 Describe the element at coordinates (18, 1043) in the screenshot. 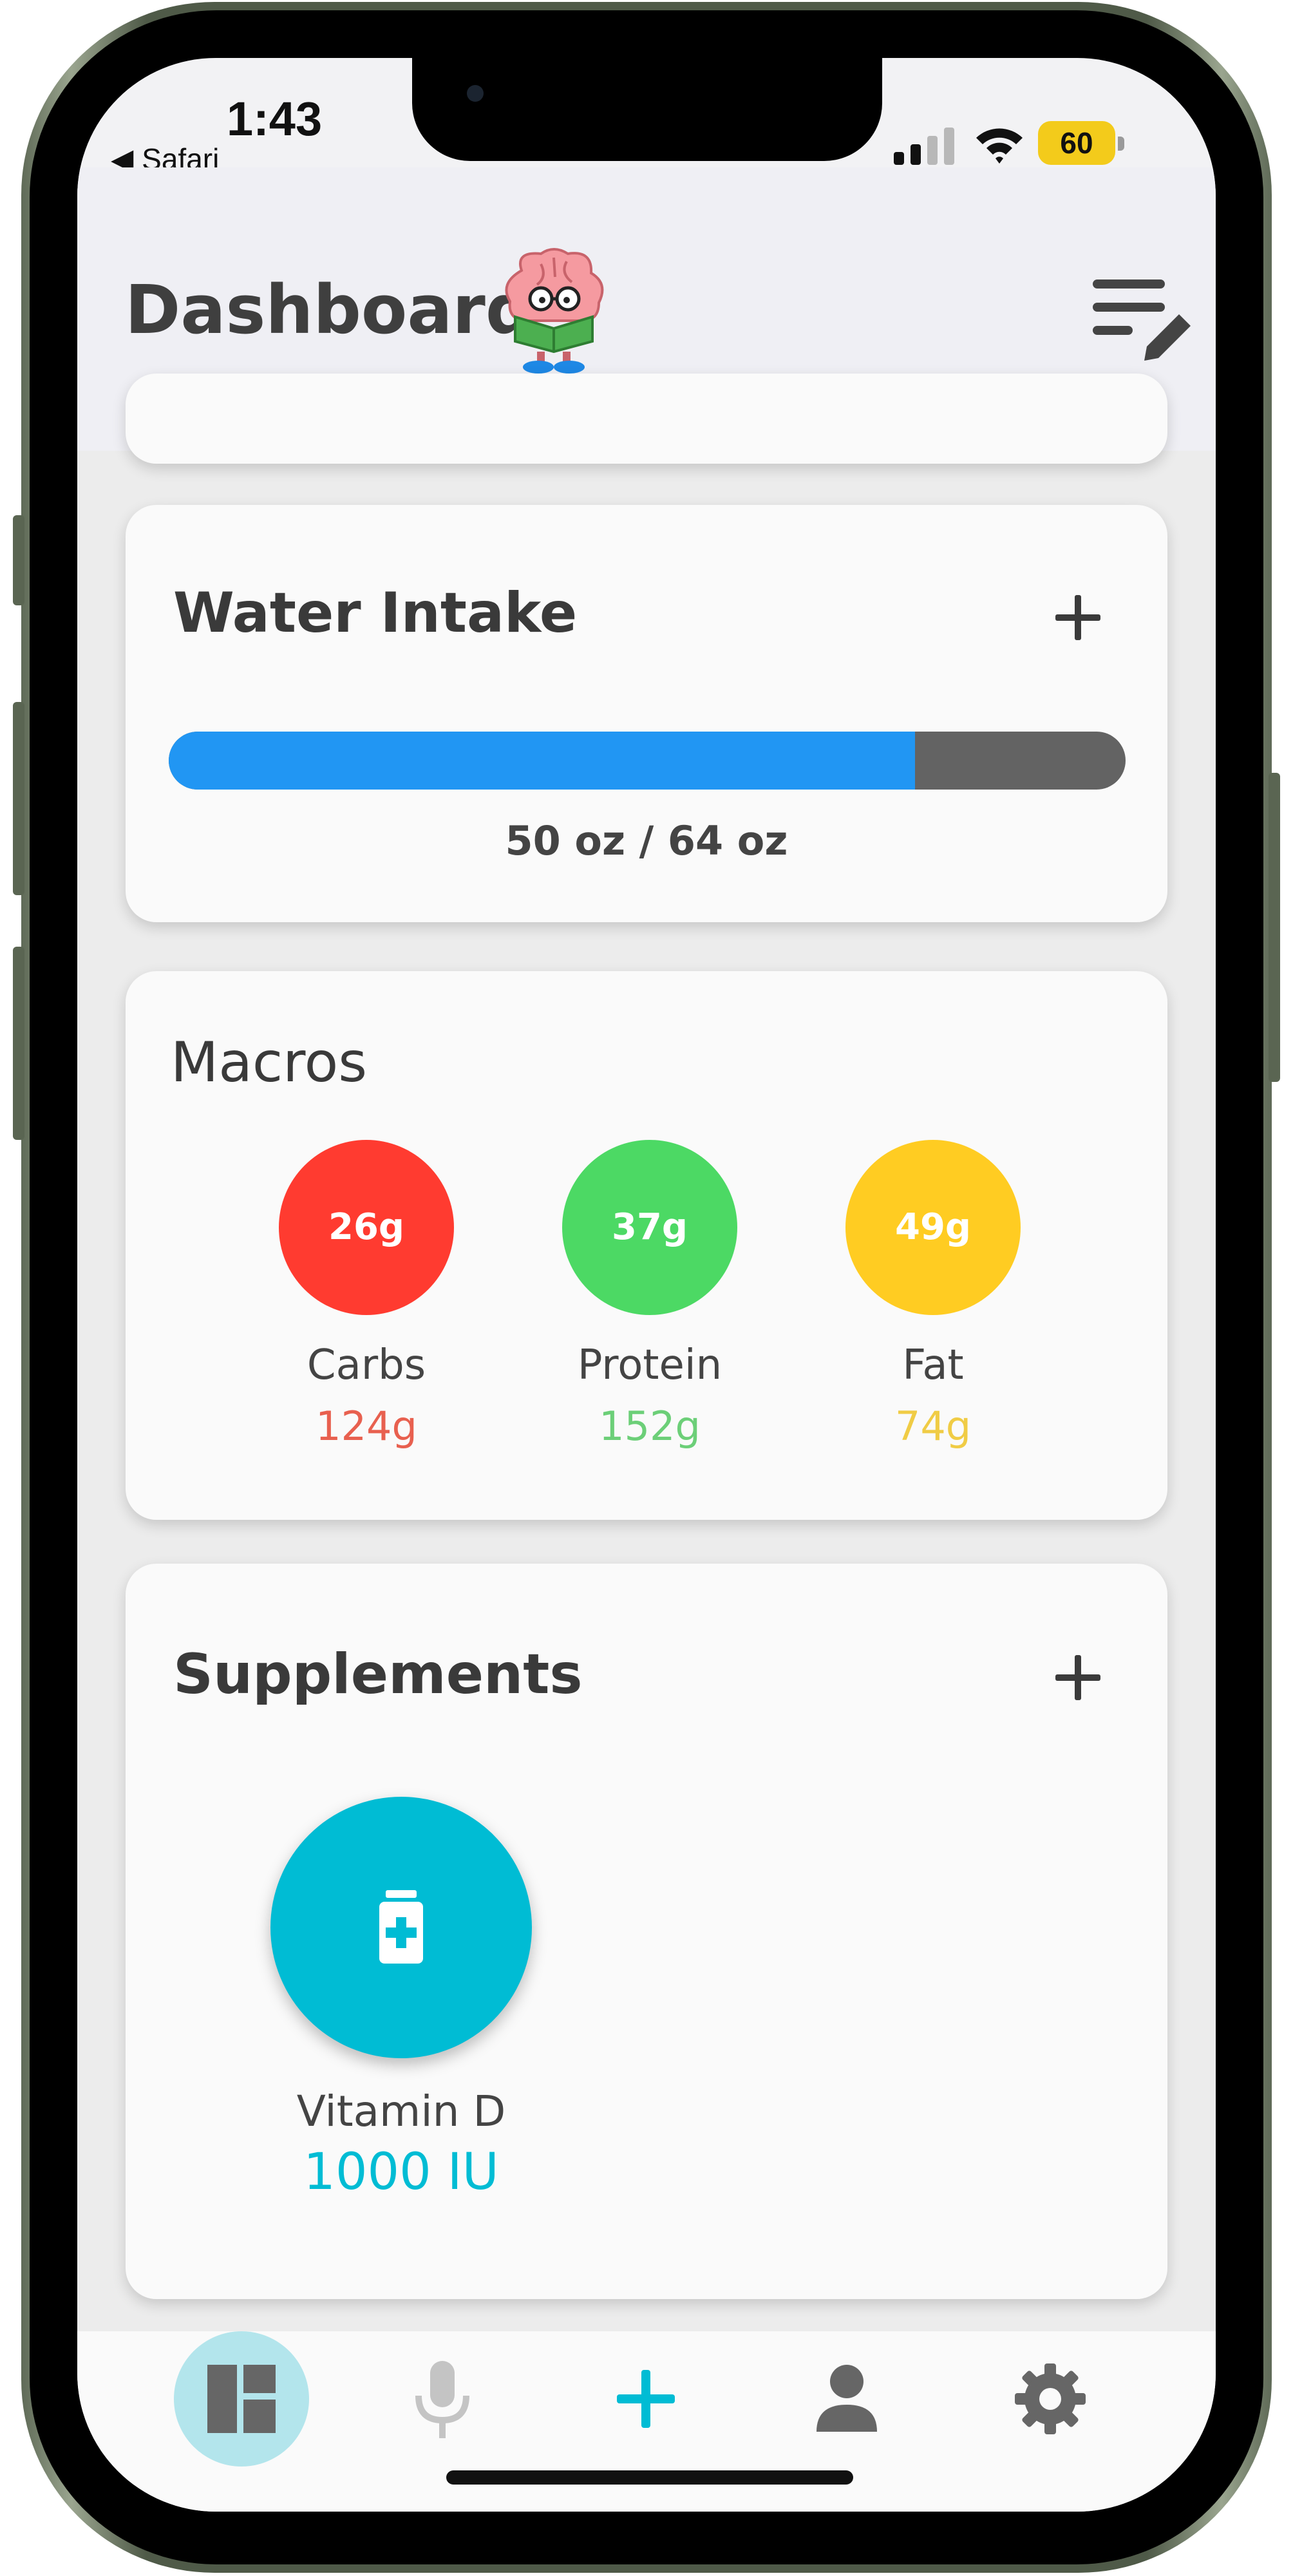

I see `volume-down-button` at that location.